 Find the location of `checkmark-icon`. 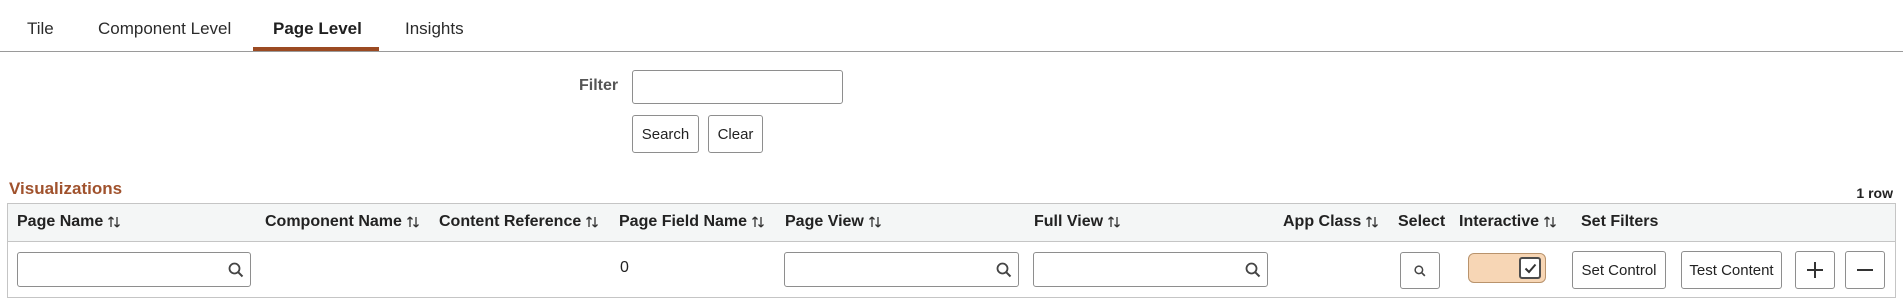

checkmark-icon is located at coordinates (1530, 268).